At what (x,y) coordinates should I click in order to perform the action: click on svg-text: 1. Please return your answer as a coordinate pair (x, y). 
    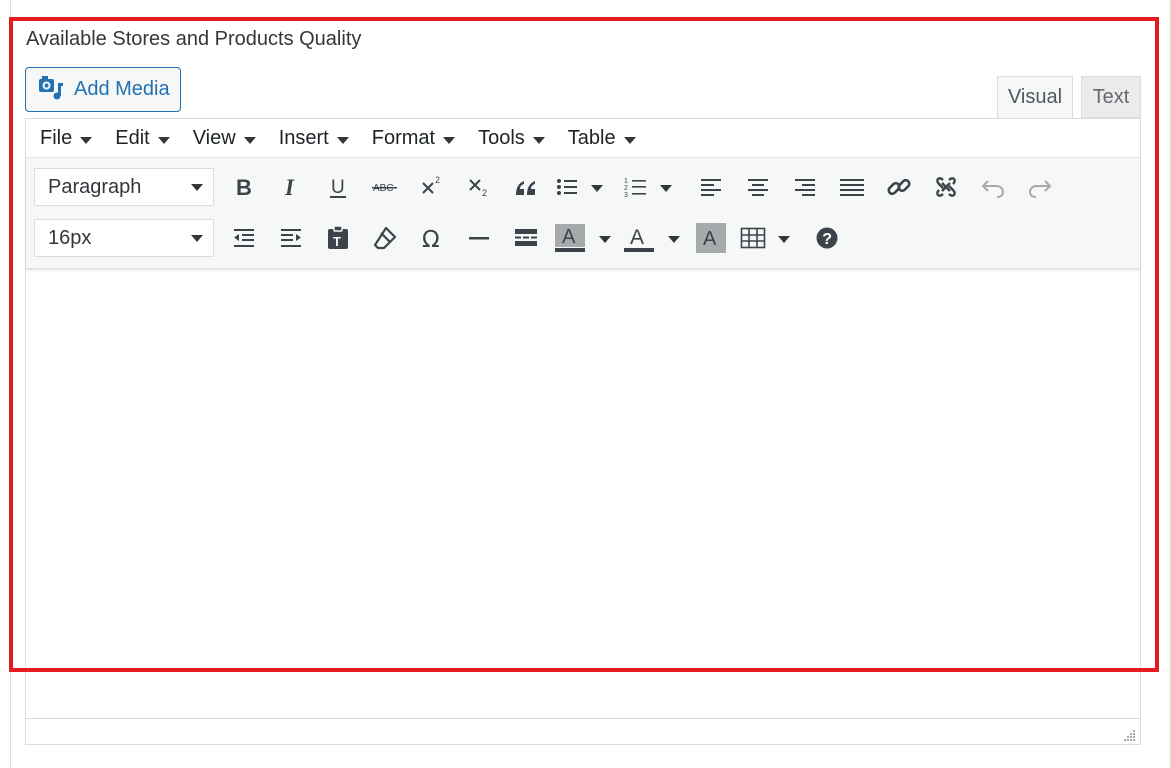
    Looking at the image, I should click on (626, 181).